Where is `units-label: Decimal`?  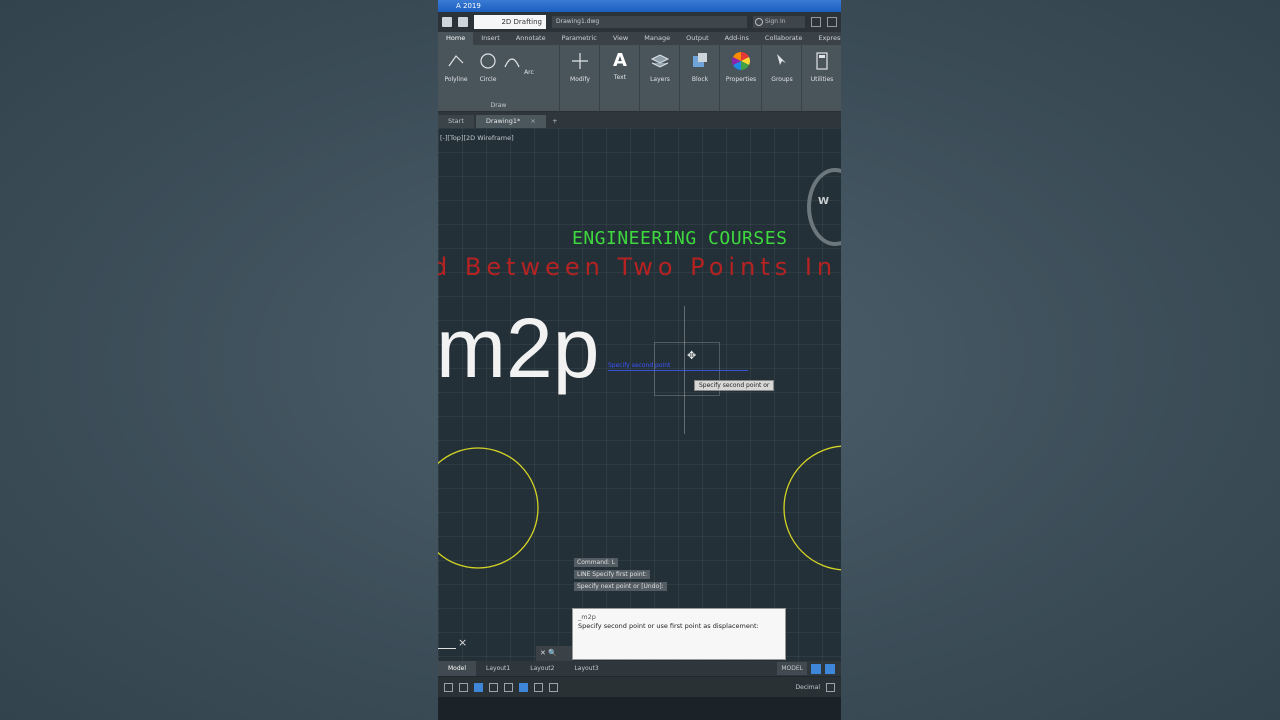
units-label: Decimal is located at coordinates (808, 687).